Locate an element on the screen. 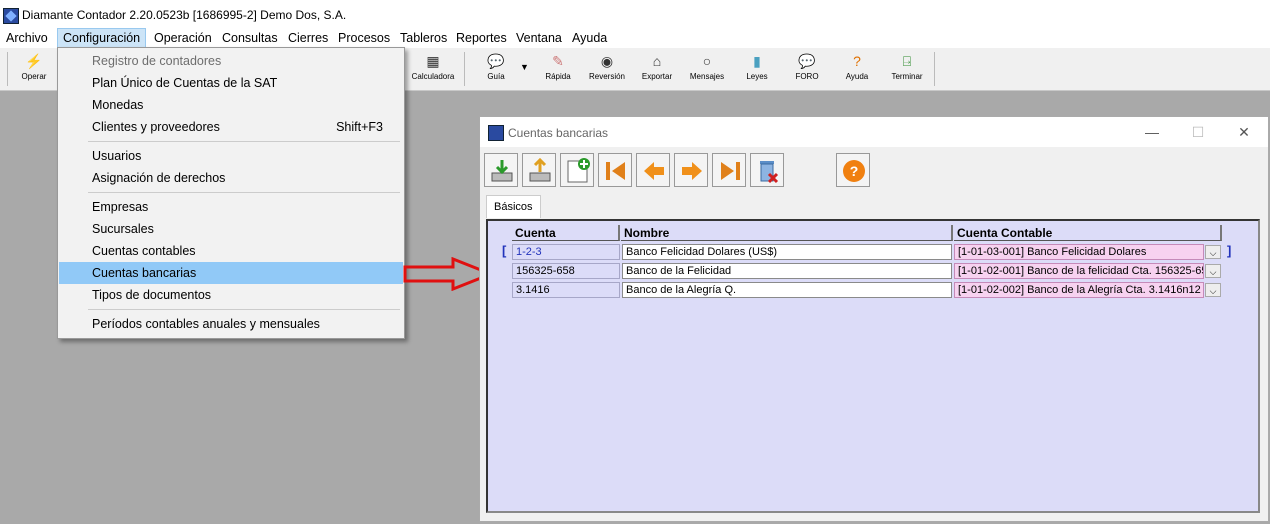 The width and height of the screenshot is (1270, 524). menu-item-cuentas-bancarias: Cuentas bancarias is located at coordinates (231, 273).